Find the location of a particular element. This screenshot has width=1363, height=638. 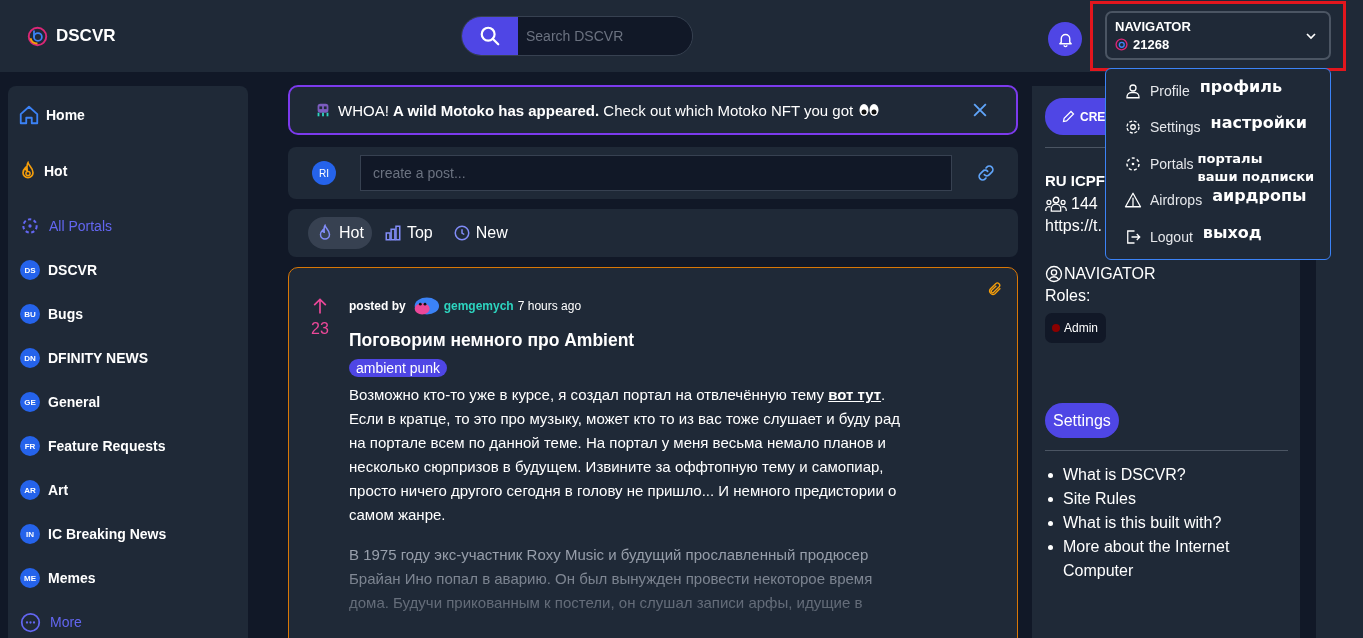

sort-tab: Top is located at coordinates (408, 233).